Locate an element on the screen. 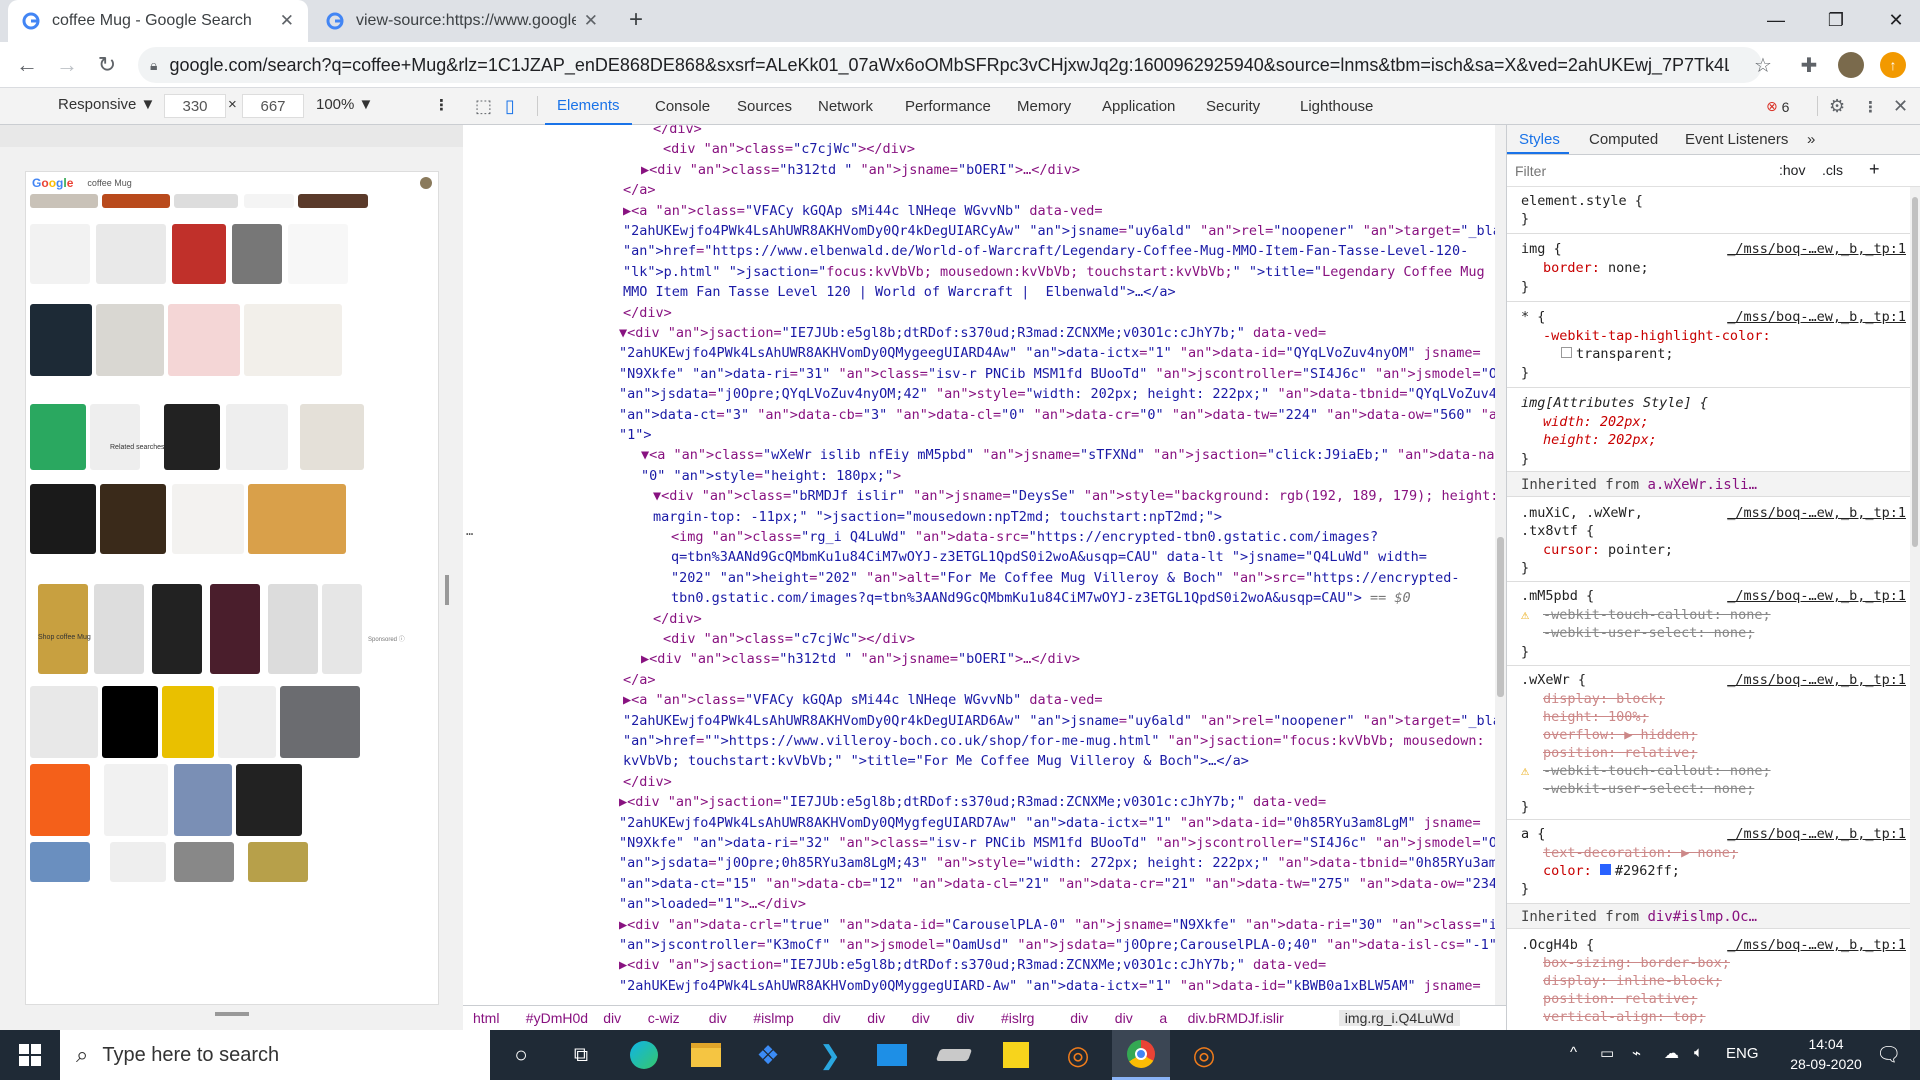 The height and width of the screenshot is (1080, 1920). battery-icon: ▭ is located at coordinates (1607, 1053).